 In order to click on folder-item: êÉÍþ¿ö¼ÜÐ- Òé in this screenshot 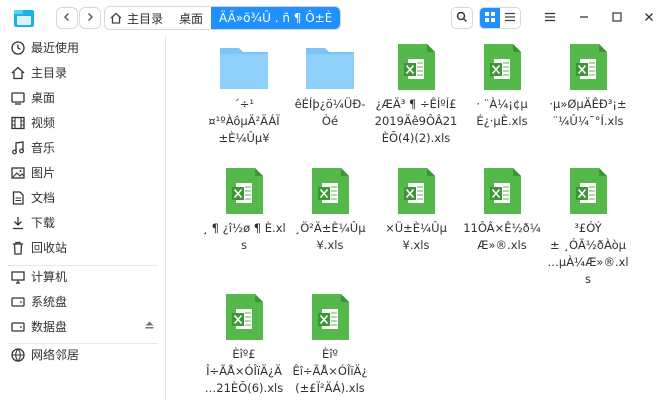, I will do `click(330, 86)`.